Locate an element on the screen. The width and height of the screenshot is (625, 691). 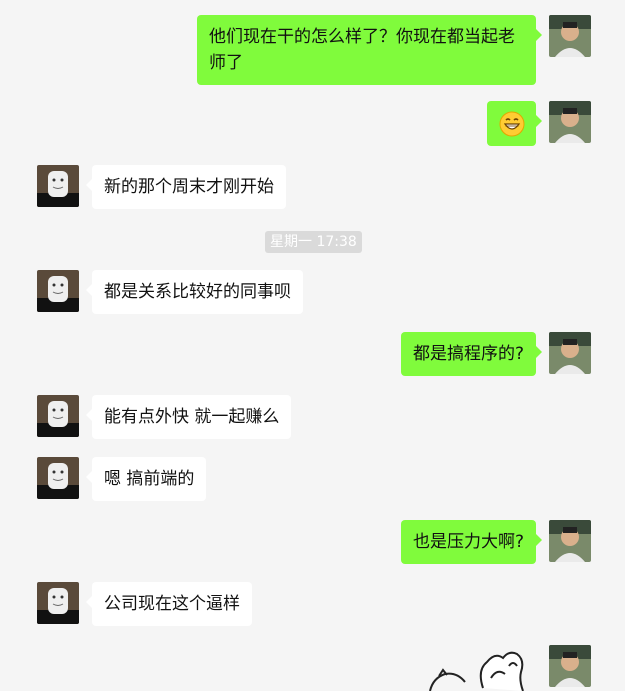
rabbit-sticker-icon is located at coordinates (477, 669).